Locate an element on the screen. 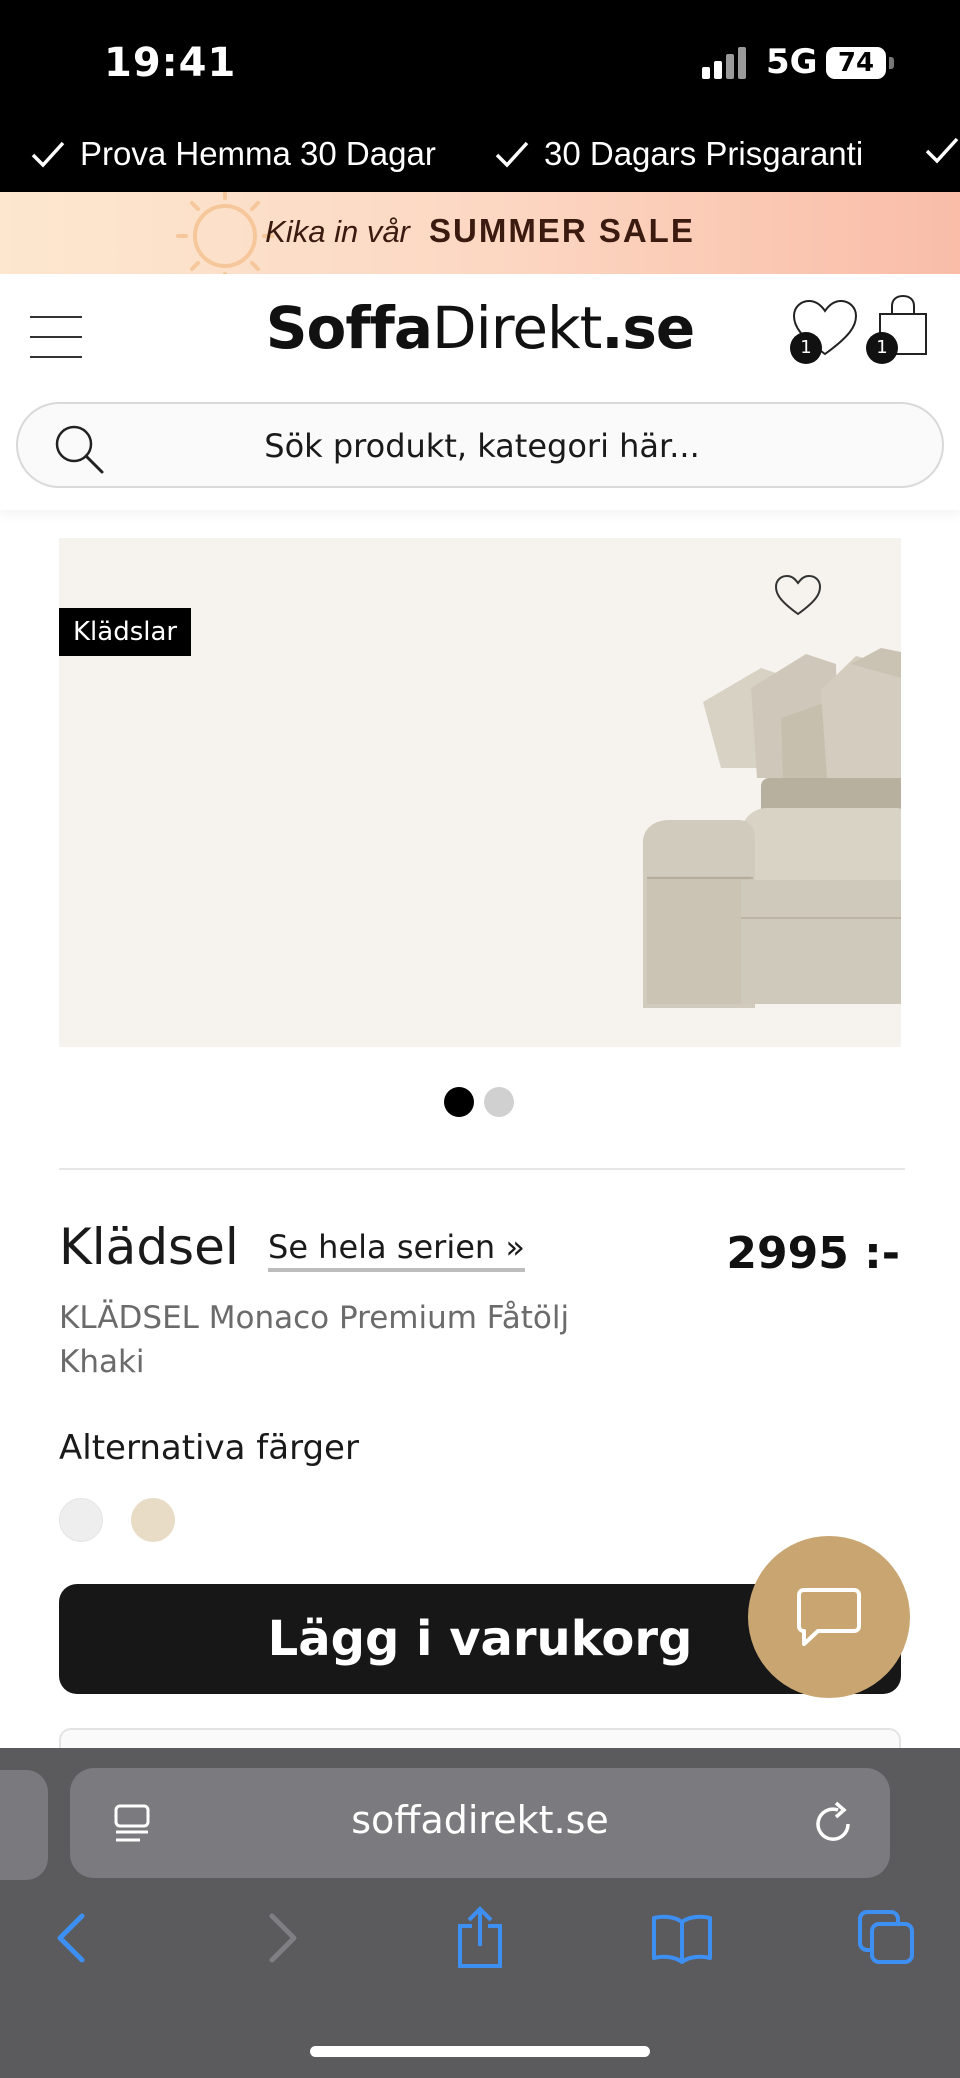  back-icon is located at coordinates (72, 1938).